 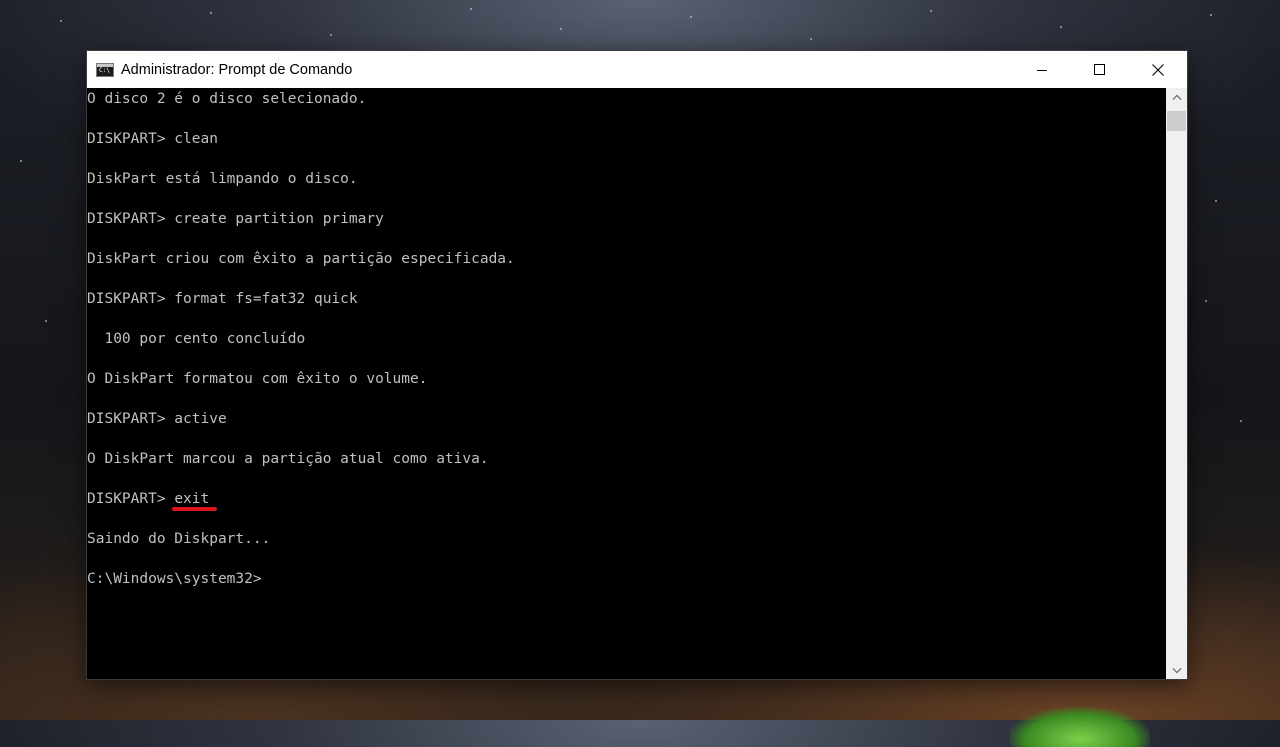 I want to click on vertical-scrollbar, so click(x=1176, y=383).